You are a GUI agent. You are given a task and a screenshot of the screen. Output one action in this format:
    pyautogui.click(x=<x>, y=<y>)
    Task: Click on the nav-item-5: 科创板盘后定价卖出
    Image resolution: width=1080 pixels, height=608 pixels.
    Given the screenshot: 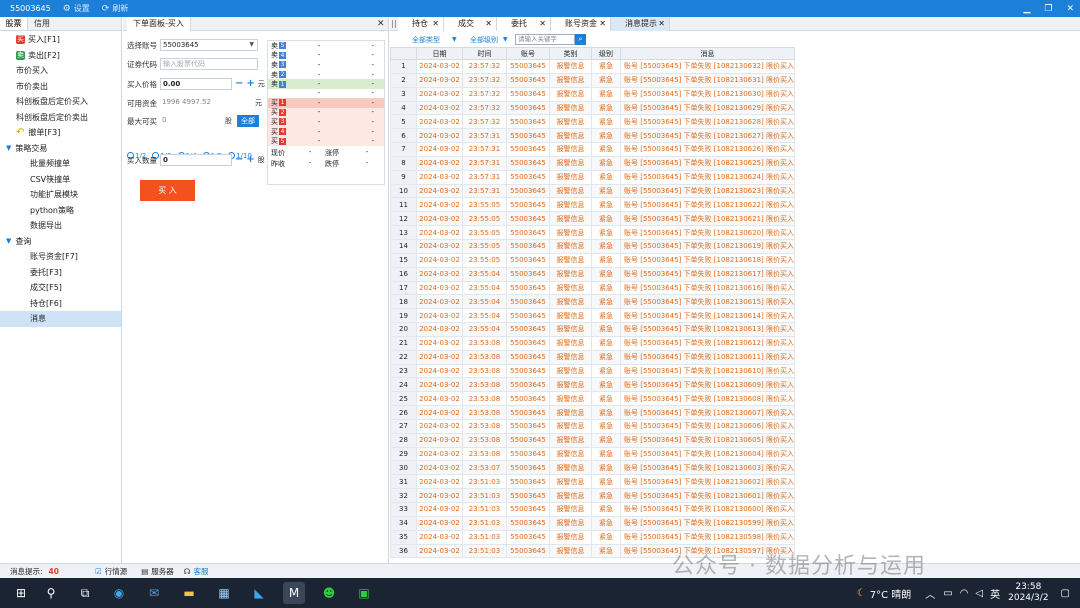 What is the action you would take?
    pyautogui.click(x=60, y=118)
    